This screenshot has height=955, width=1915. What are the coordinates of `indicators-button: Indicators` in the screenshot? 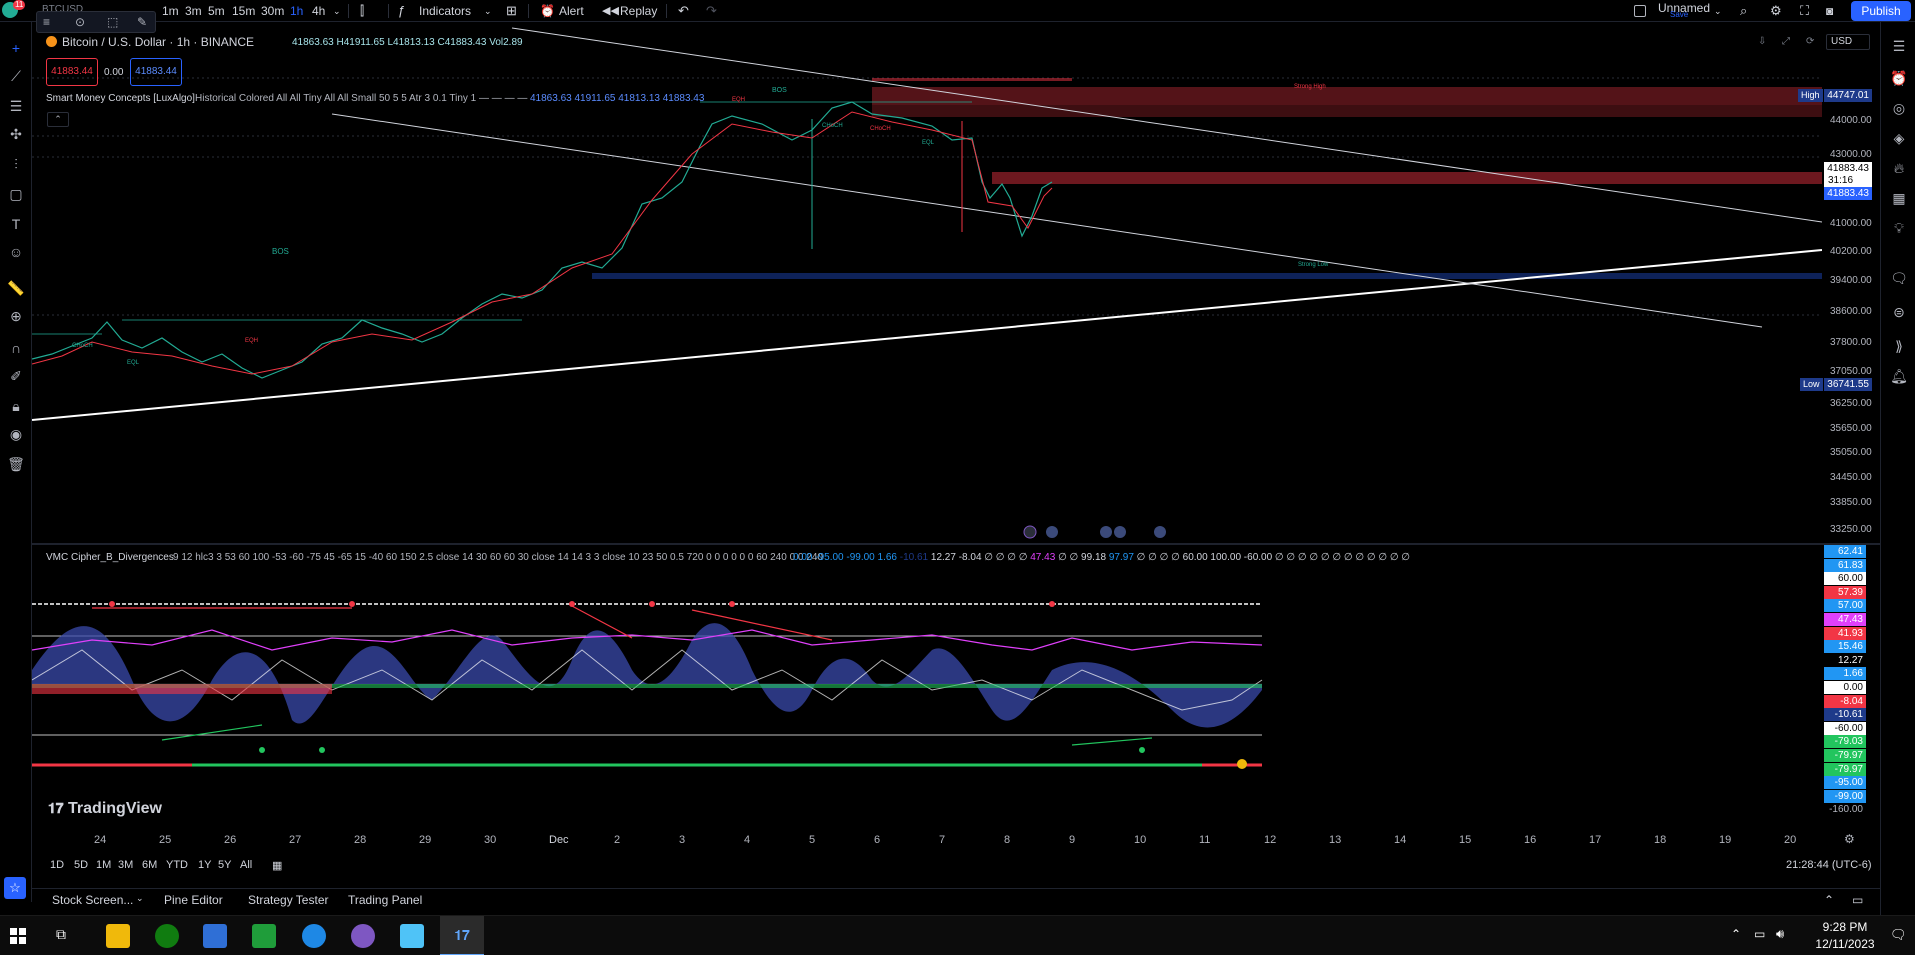 It's located at (445, 11).